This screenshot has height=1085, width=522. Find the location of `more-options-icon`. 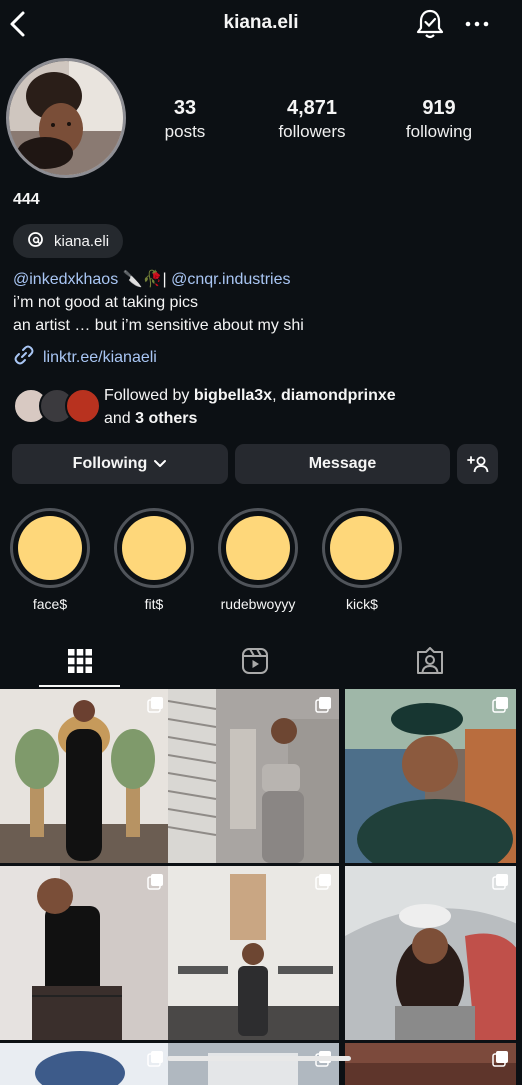

more-options-icon is located at coordinates (477, 24).